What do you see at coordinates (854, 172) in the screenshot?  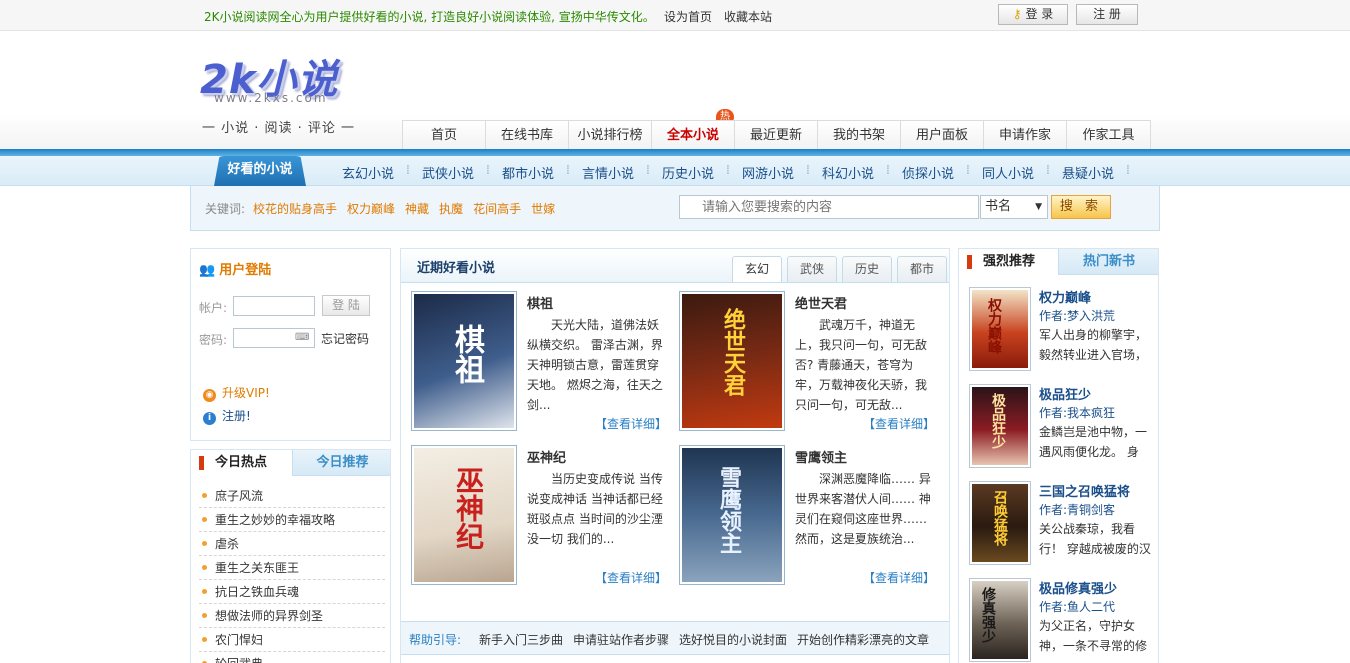 I see `category-kehuan: 科幻小说` at bounding box center [854, 172].